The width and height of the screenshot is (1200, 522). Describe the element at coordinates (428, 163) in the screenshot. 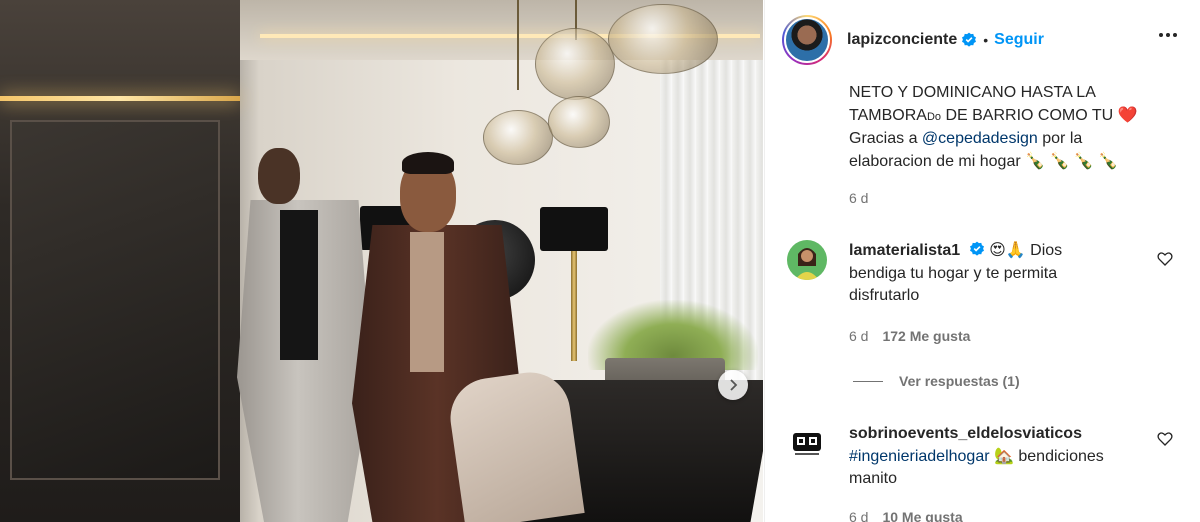

I see `person-right-hair` at that location.